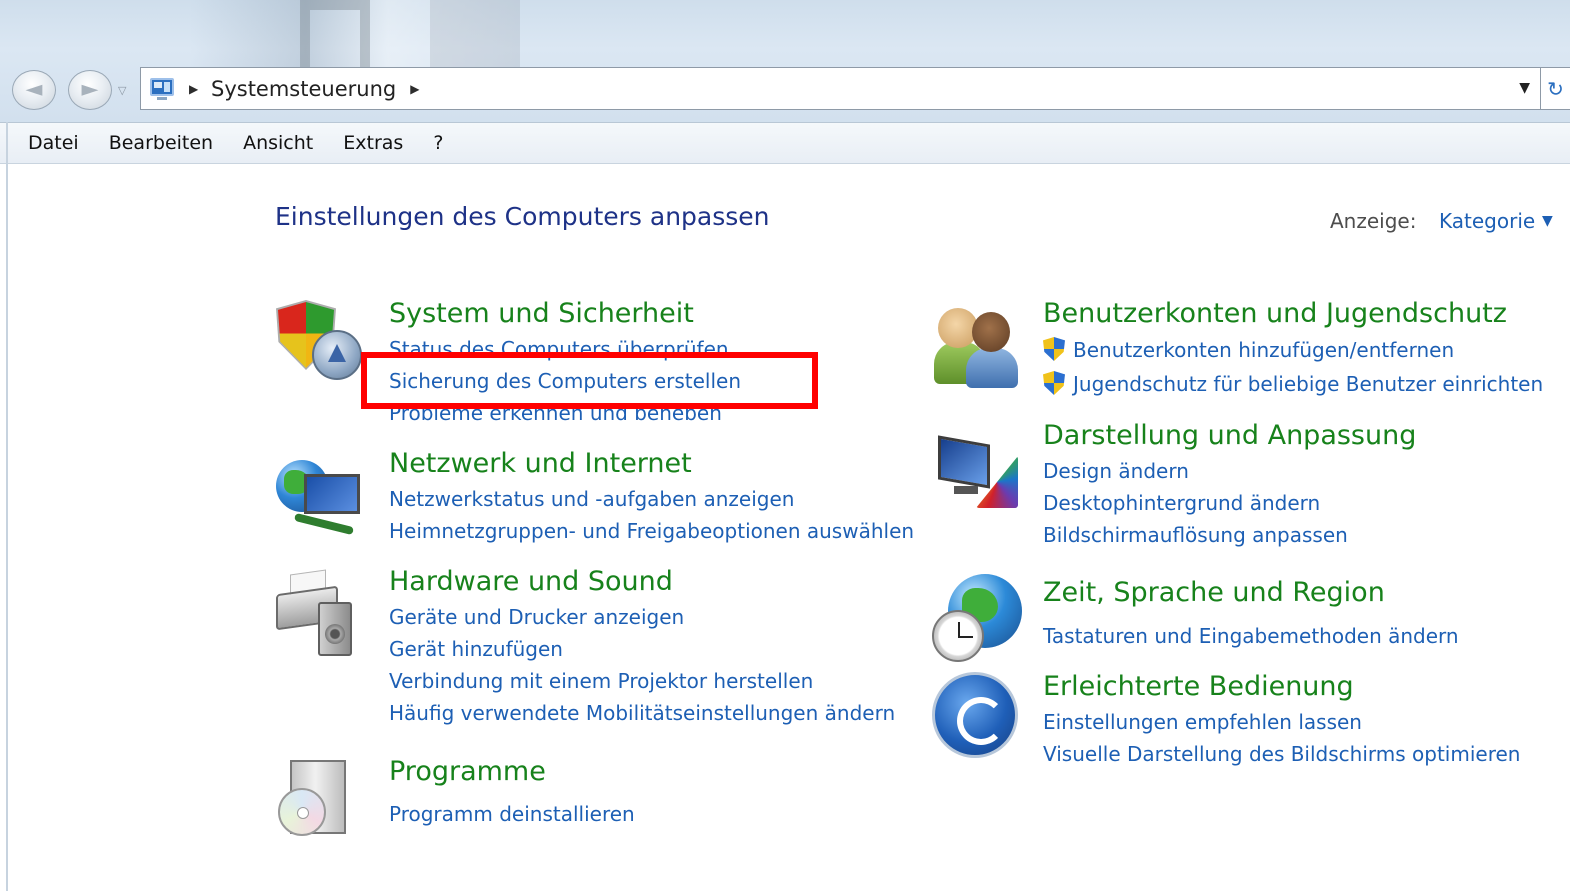 This screenshot has height=891, width=1570. Describe the element at coordinates (512, 814) in the screenshot. I see `link-uninstall-program: Programm deinstallieren` at that location.